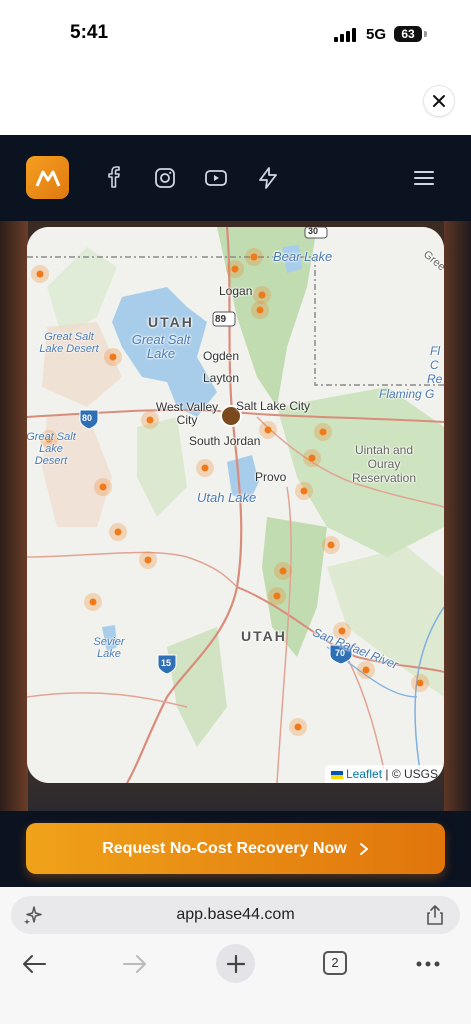  What do you see at coordinates (340, 653) in the screenshot?
I see `label-i70: 70` at bounding box center [340, 653].